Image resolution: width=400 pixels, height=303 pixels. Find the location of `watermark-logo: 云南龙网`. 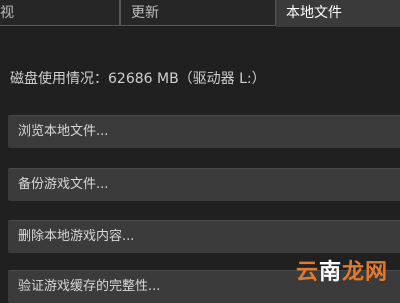

watermark-logo: 云南龙网 is located at coordinates (342, 270).